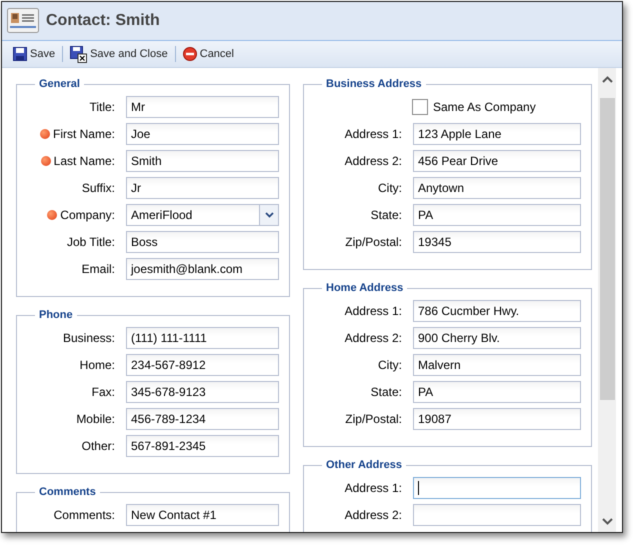  Describe the element at coordinates (364, 465) in the screenshot. I see `section-title: Other Address` at that location.